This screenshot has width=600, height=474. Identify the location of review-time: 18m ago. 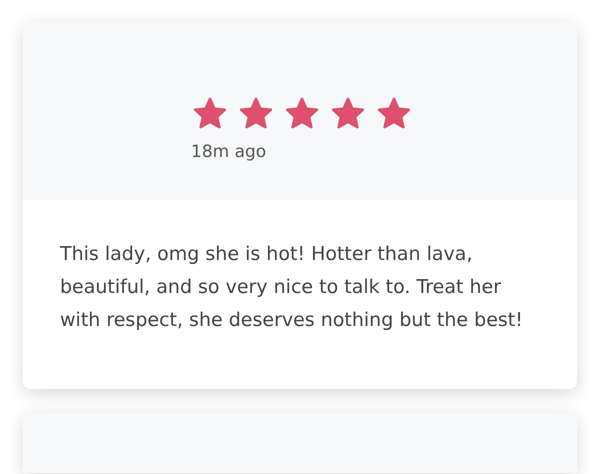
(228, 152).